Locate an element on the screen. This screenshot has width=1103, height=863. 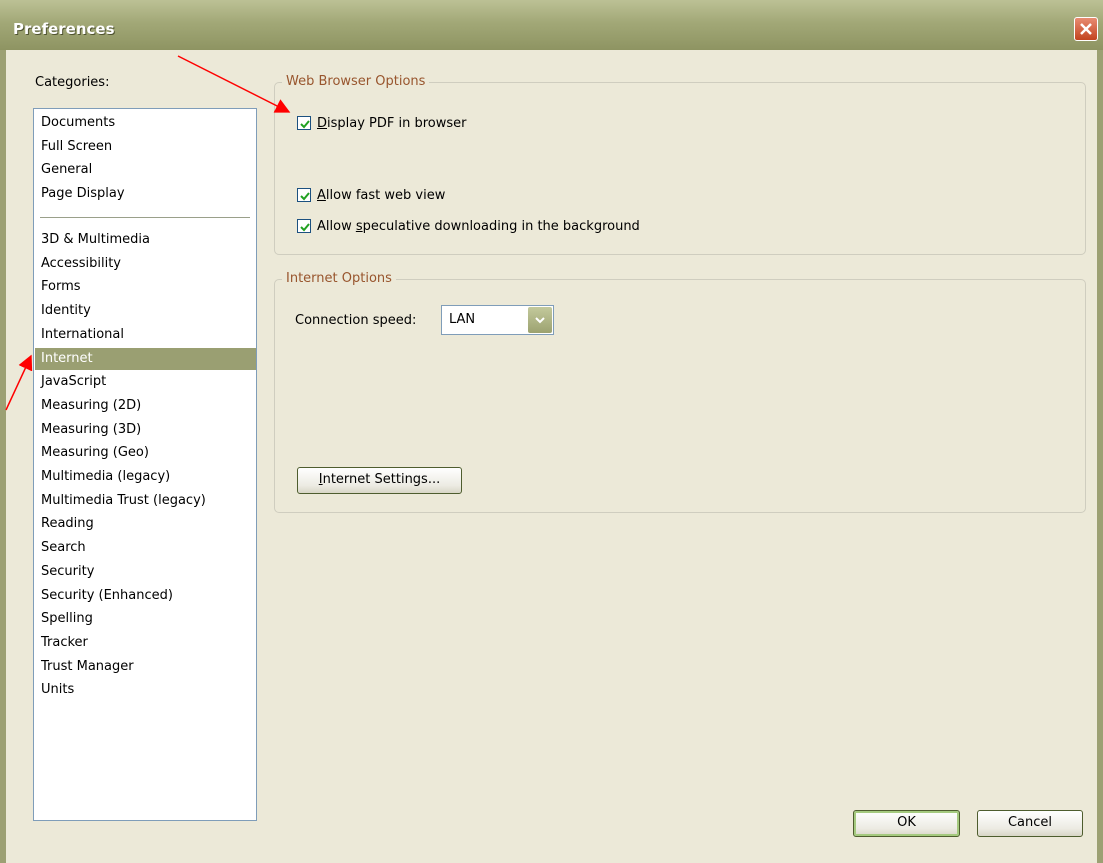
fast-web-view-mnemonic: A is located at coordinates (321, 195).